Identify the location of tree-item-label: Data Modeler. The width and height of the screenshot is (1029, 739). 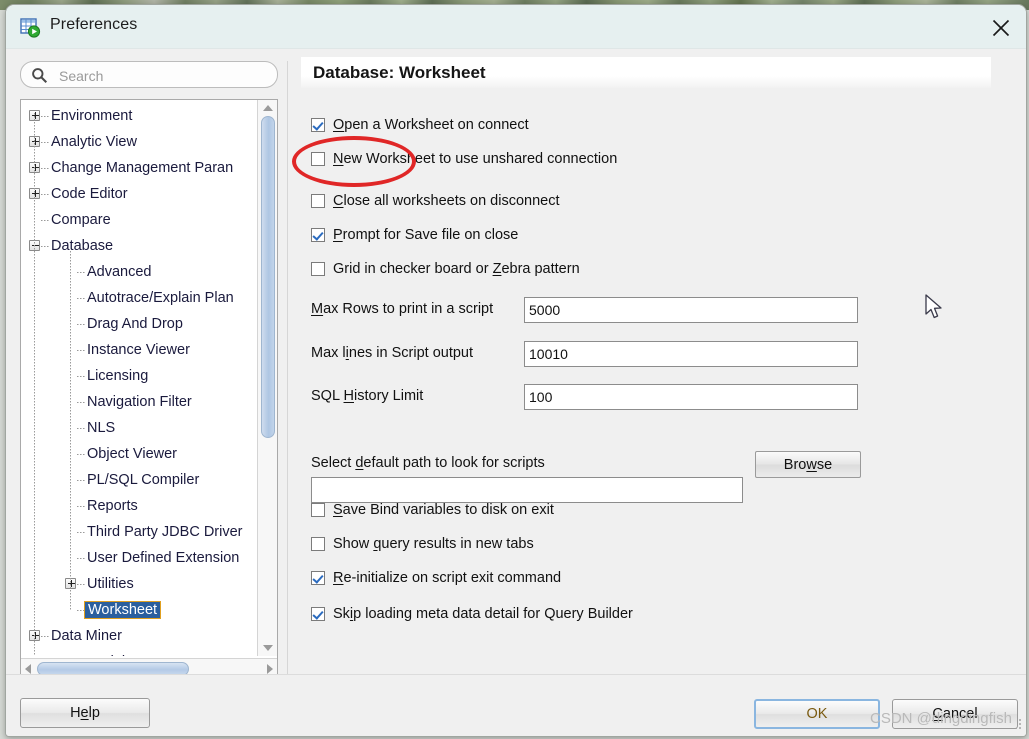
(94, 655).